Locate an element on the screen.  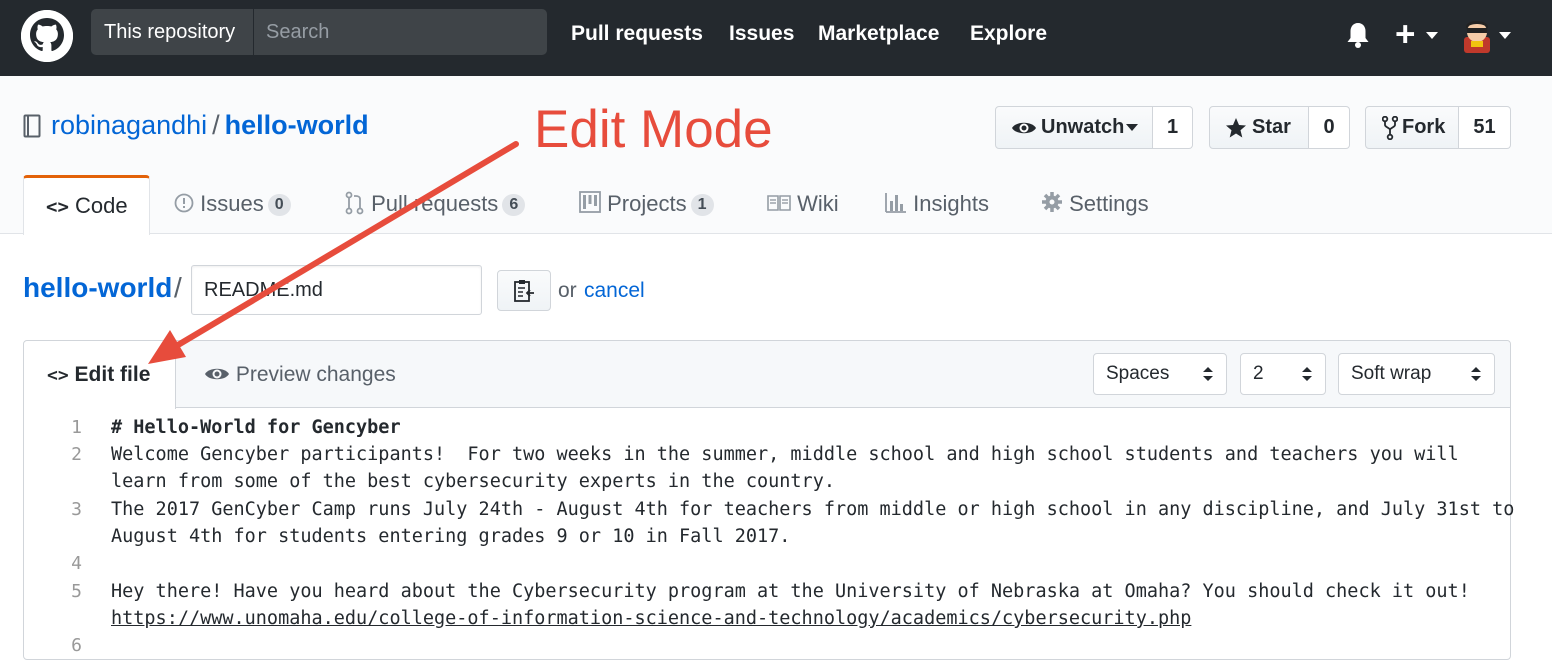
fork-icon is located at coordinates (1390, 128).